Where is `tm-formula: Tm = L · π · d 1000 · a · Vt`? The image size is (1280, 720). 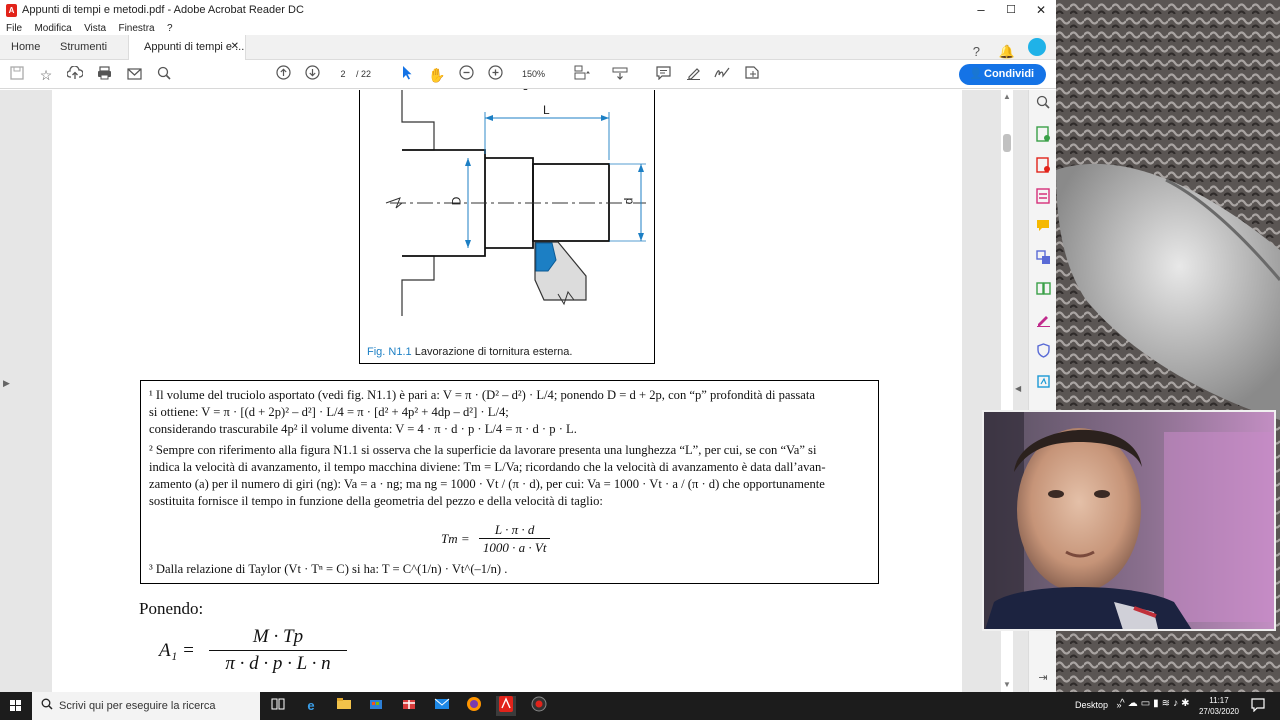
tm-formula: Tm = L · π · d 1000 · a · Vt is located at coordinates (496, 538).